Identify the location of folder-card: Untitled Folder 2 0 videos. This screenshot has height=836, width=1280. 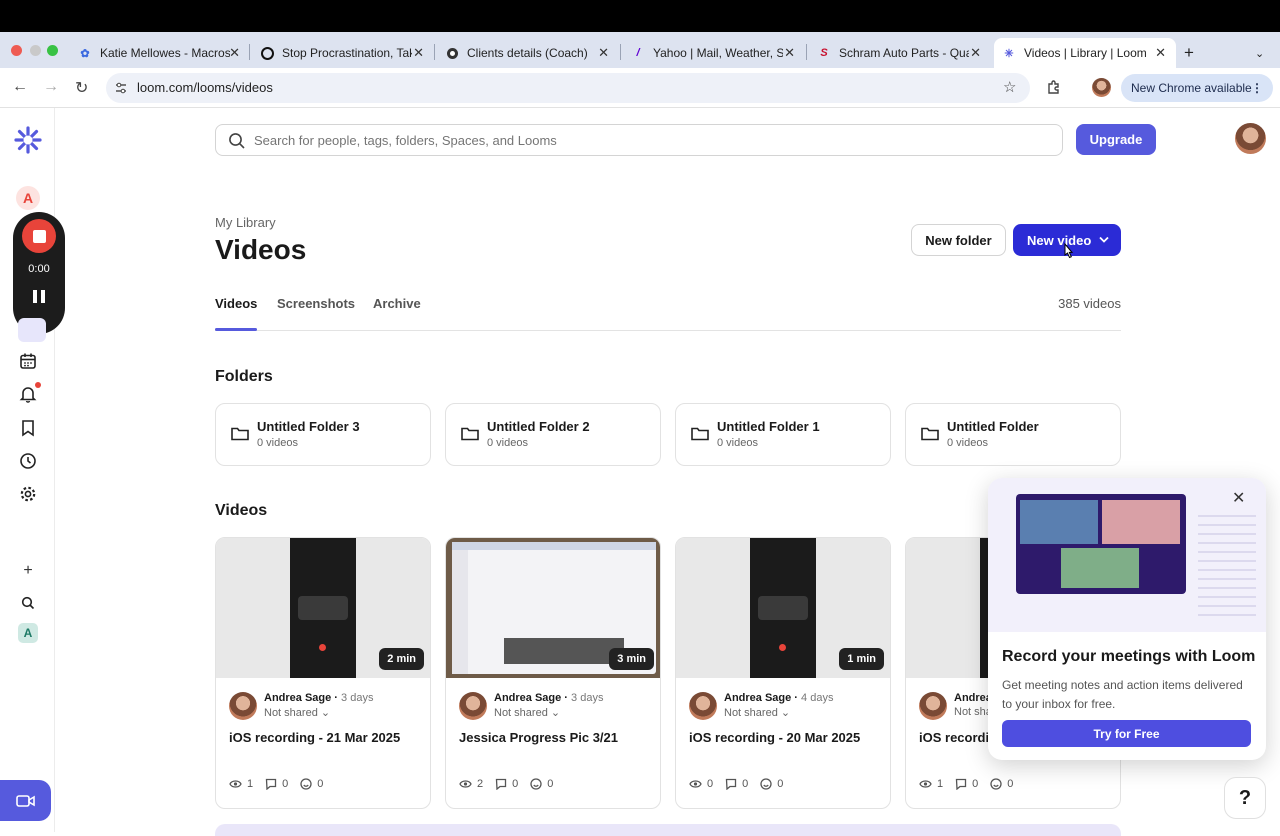
(553, 434).